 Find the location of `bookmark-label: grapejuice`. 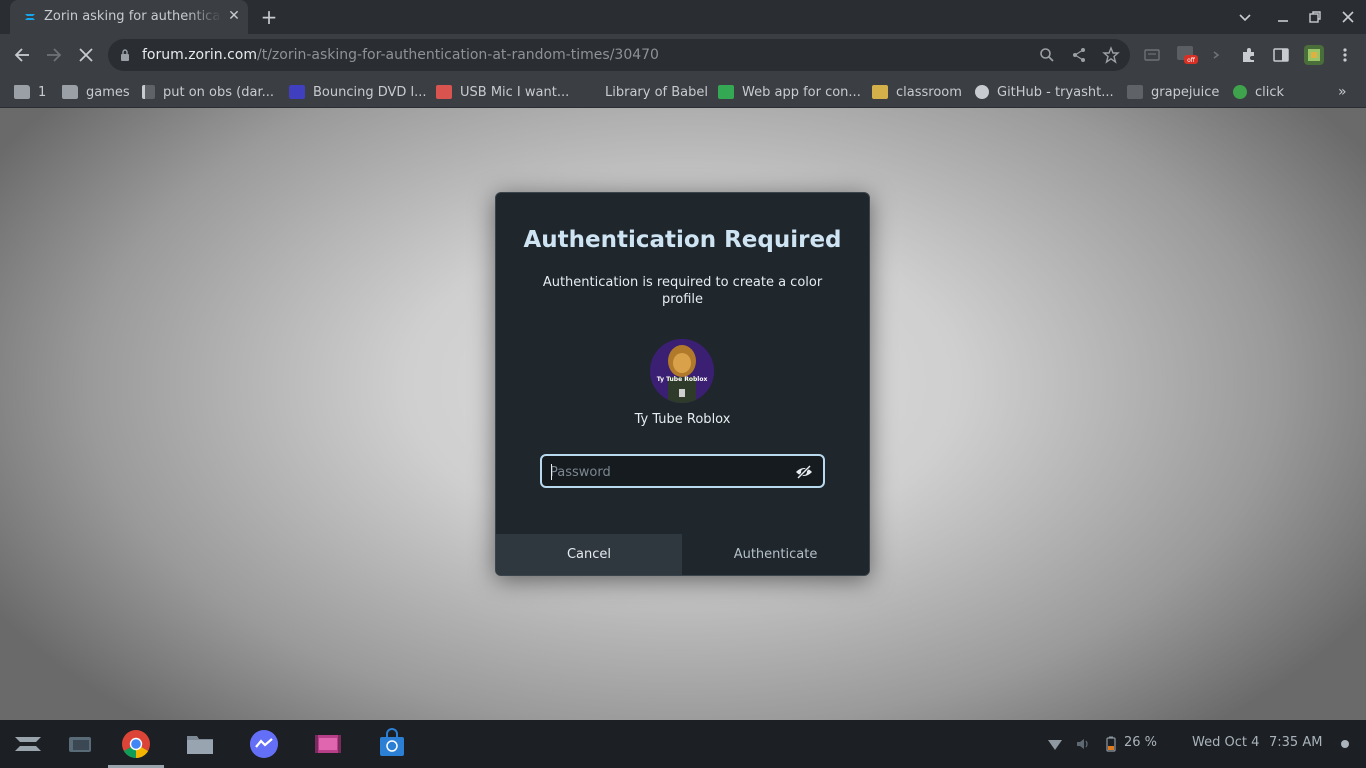

bookmark-label: grapejuice is located at coordinates (1185, 92).